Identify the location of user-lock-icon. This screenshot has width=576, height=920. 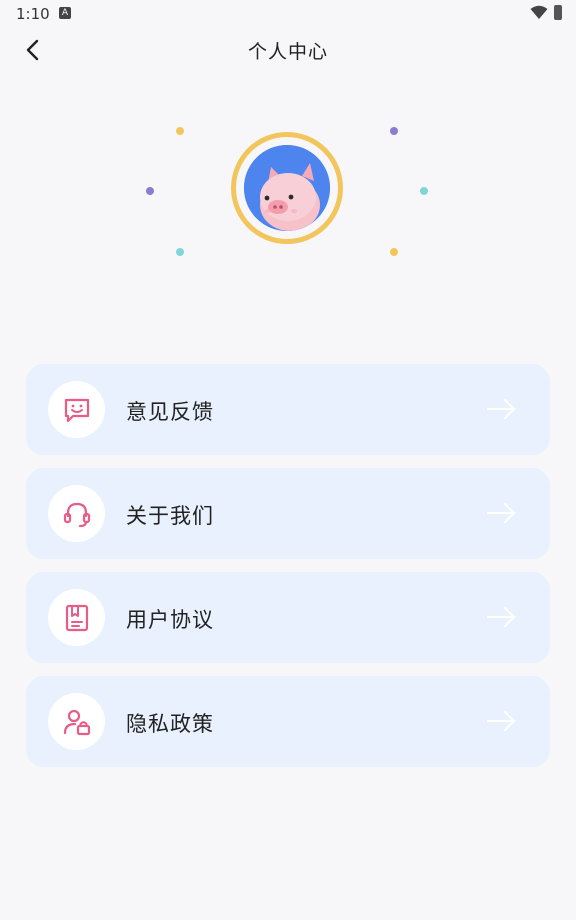
(77, 722).